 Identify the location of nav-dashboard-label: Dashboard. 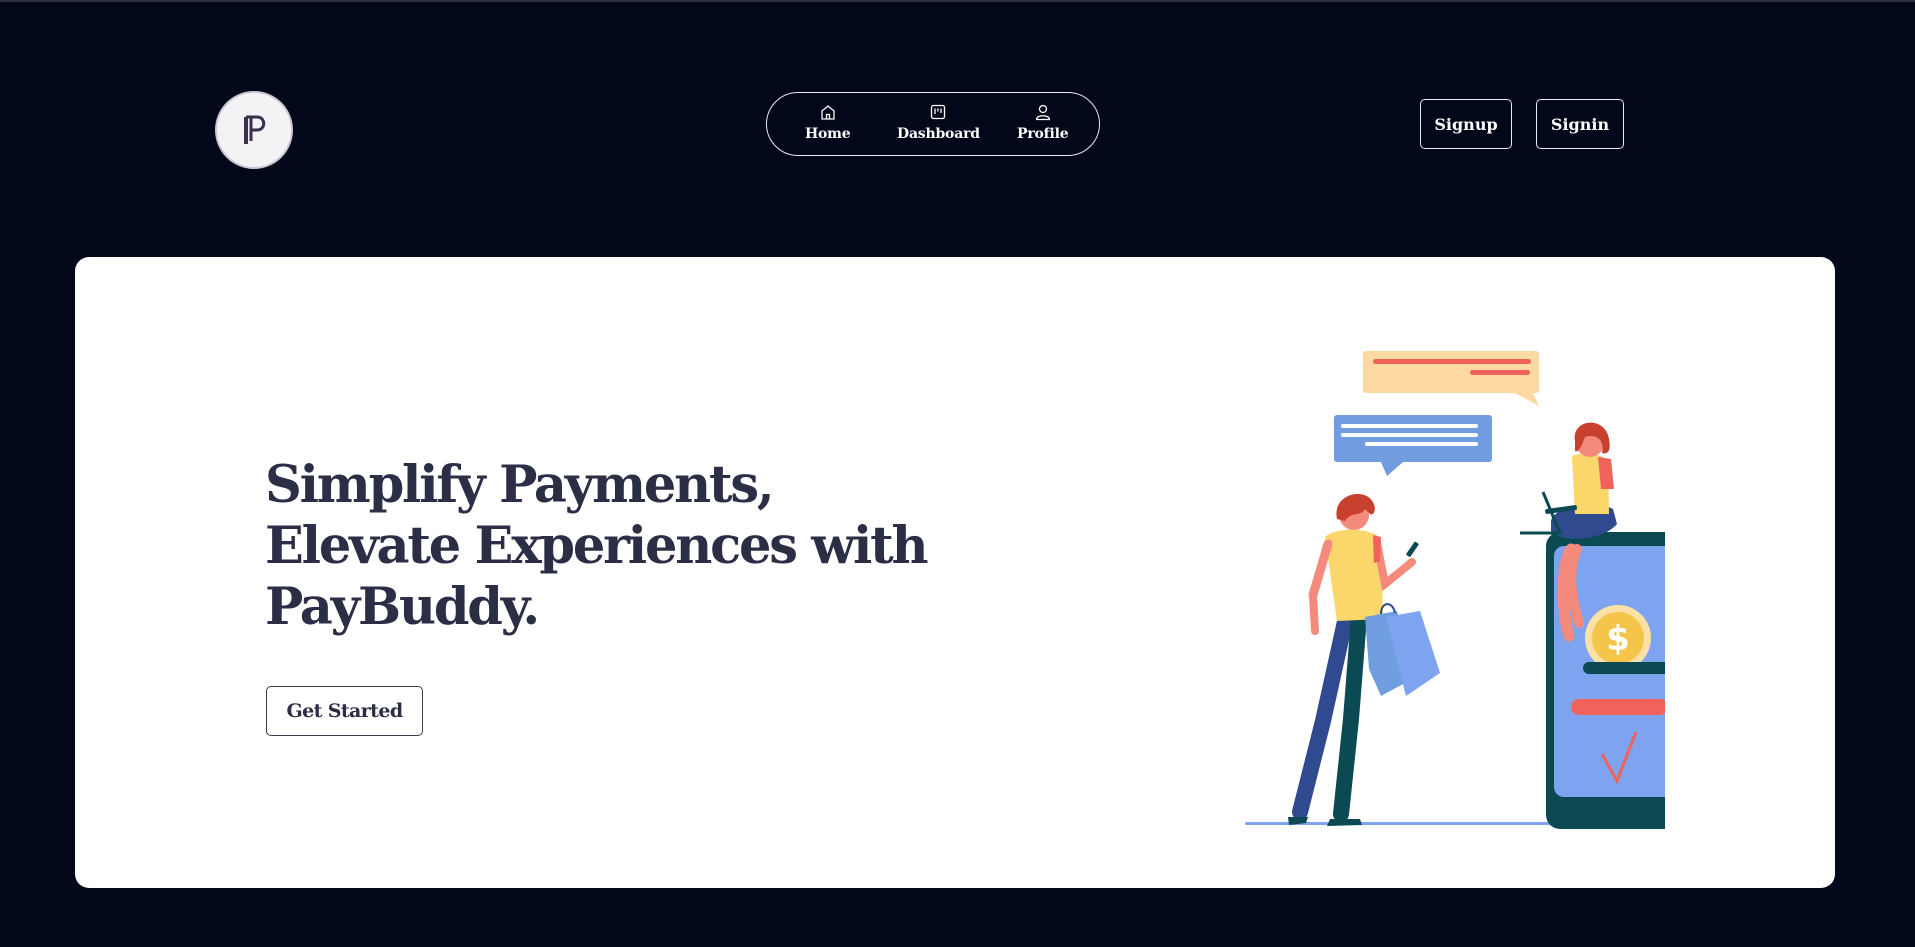
(938, 134).